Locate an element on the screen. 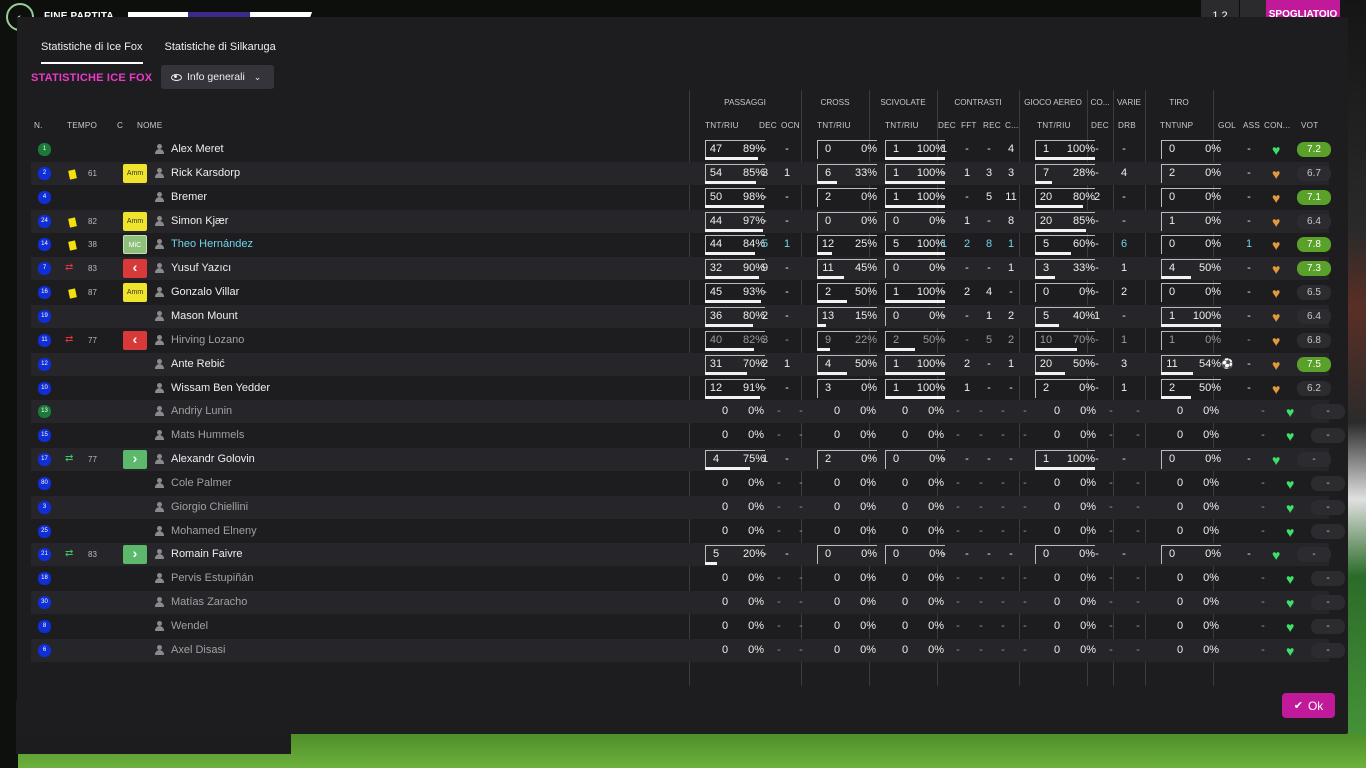 The image size is (1366, 768). player-rating: 6.5 is located at coordinates (1314, 293).